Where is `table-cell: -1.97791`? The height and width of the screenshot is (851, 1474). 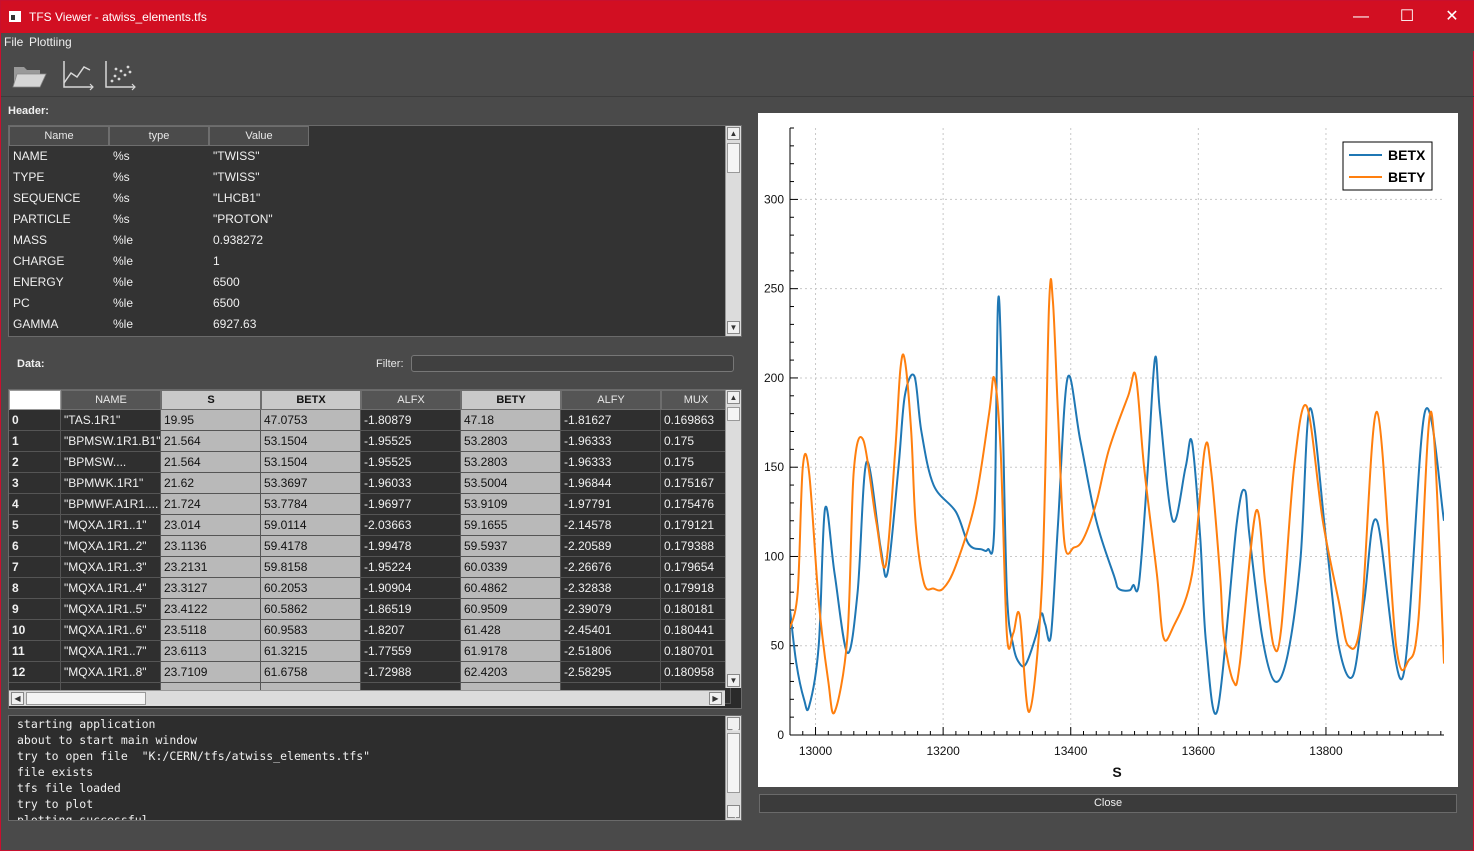 table-cell: -1.97791 is located at coordinates (611, 504).